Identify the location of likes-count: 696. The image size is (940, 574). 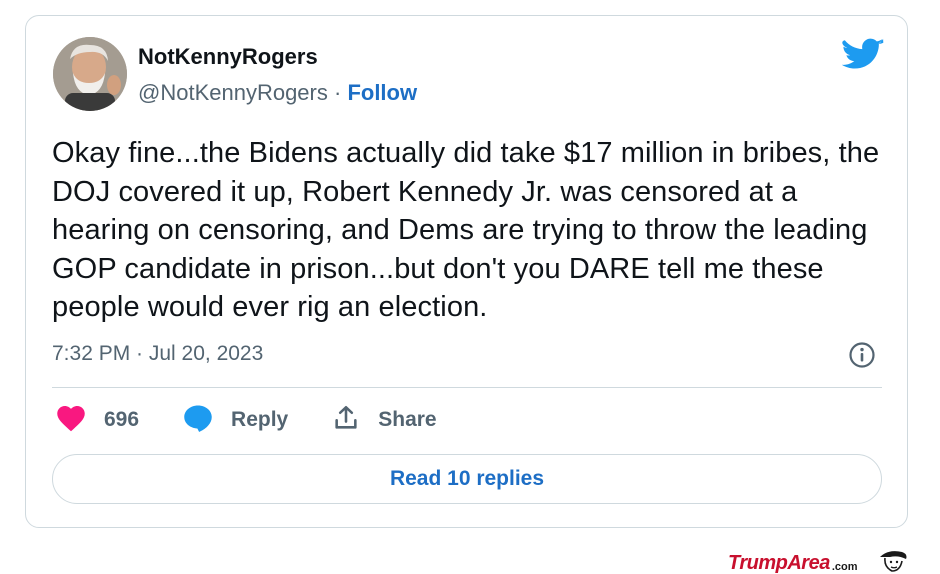
(122, 419).